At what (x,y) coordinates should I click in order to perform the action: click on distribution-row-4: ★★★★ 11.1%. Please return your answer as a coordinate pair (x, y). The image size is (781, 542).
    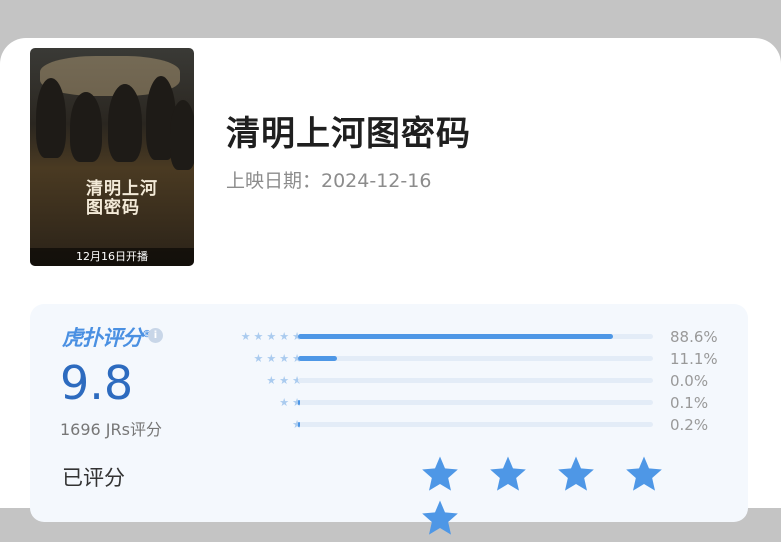
    Looking at the image, I should click on (450, 359).